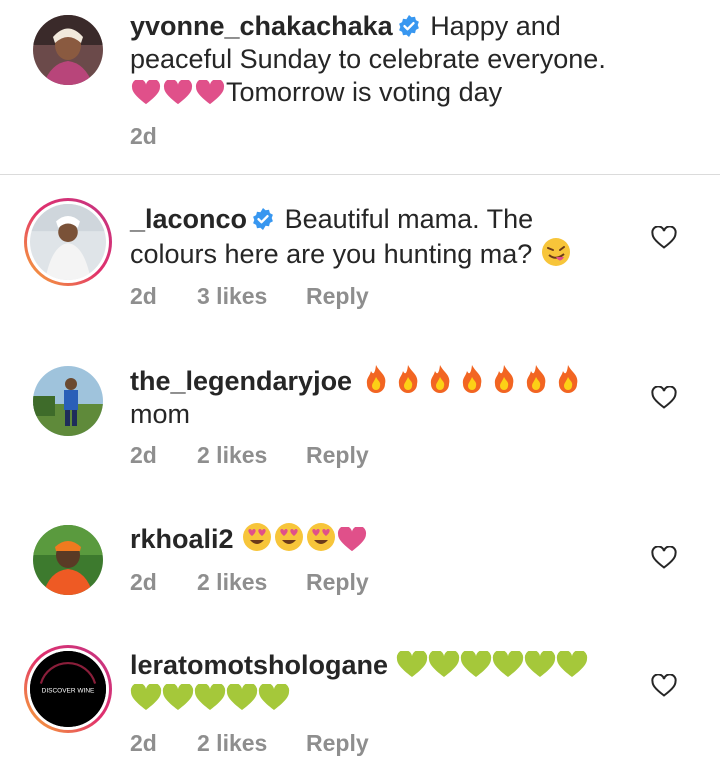 This screenshot has height=775, width=720. What do you see at coordinates (163, 136) in the screenshot?
I see `caption-meta: 2d` at bounding box center [163, 136].